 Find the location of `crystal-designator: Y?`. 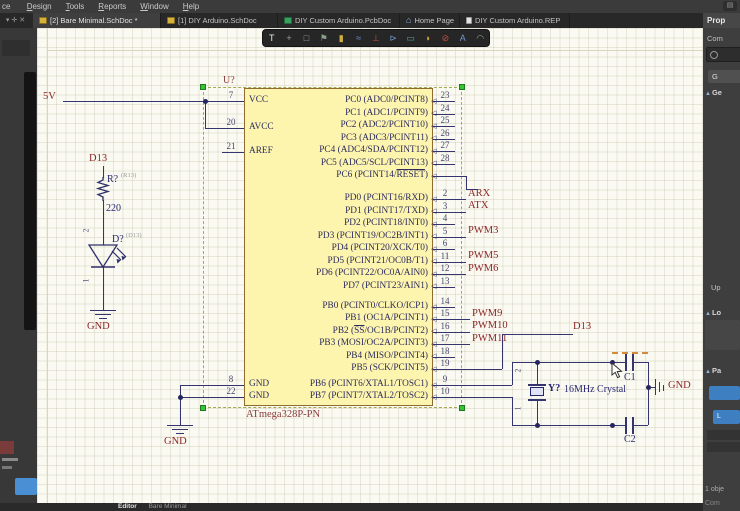

crystal-designator: Y? is located at coordinates (554, 388).